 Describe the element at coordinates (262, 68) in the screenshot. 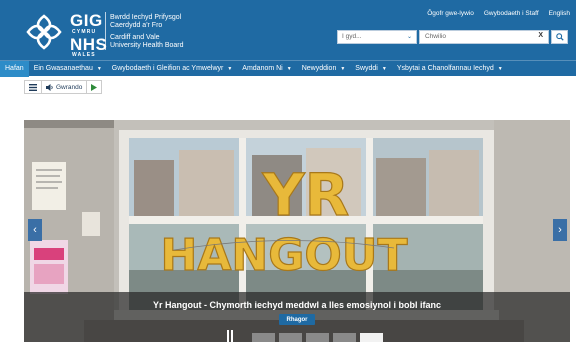

I see `nav-label: Amdanom Ni` at that location.